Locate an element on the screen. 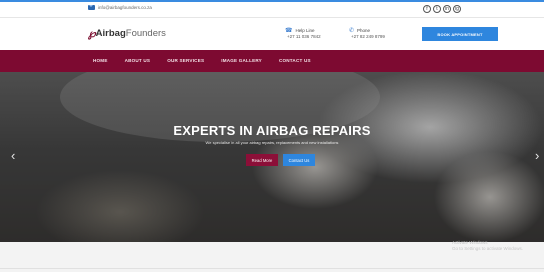  slider-next-arrow-icon: › is located at coordinates (537, 155).